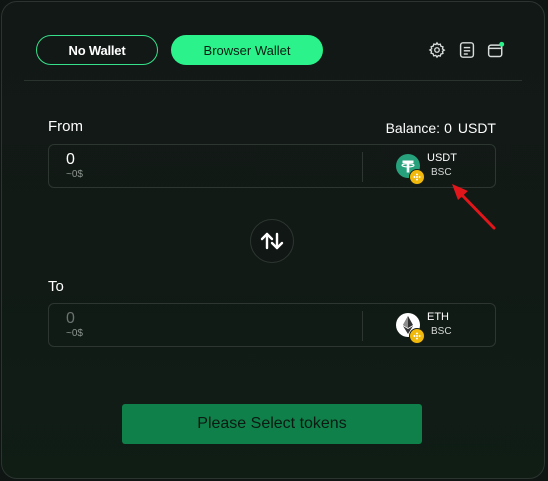 The width and height of the screenshot is (548, 481). What do you see at coordinates (442, 158) in the screenshot?
I see `from-token-symbol: USDT` at bounding box center [442, 158].